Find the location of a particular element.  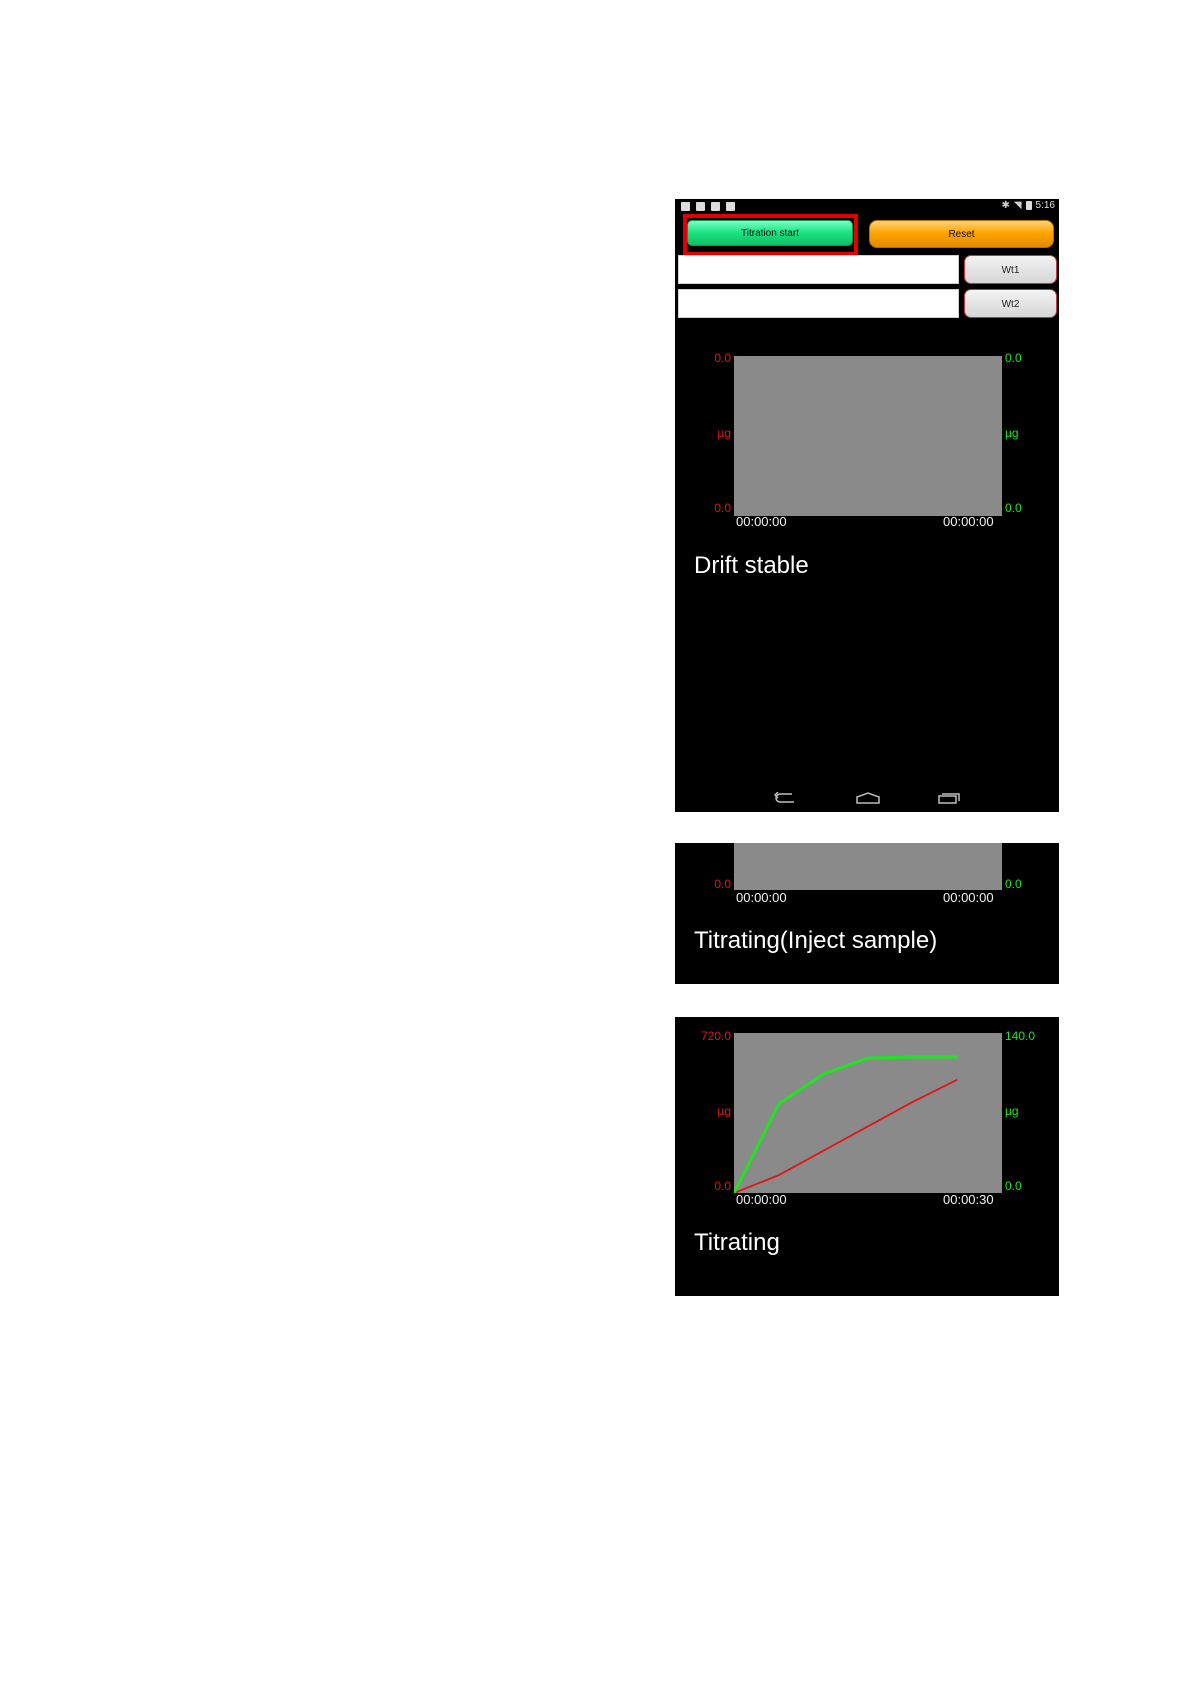

notification-icons is located at coordinates (708, 206).